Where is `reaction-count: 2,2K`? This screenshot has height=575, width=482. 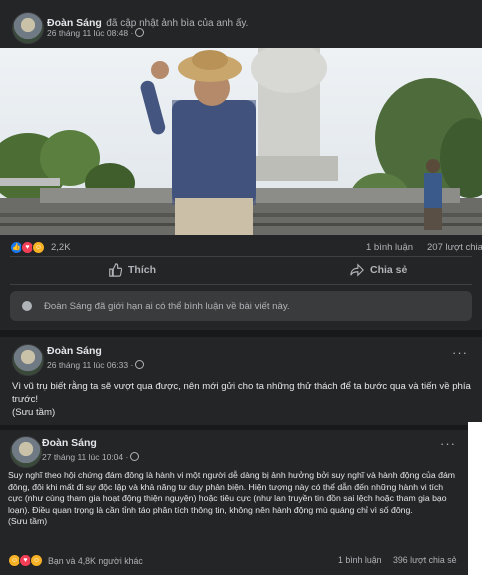 reaction-count: 2,2K is located at coordinates (61, 247).